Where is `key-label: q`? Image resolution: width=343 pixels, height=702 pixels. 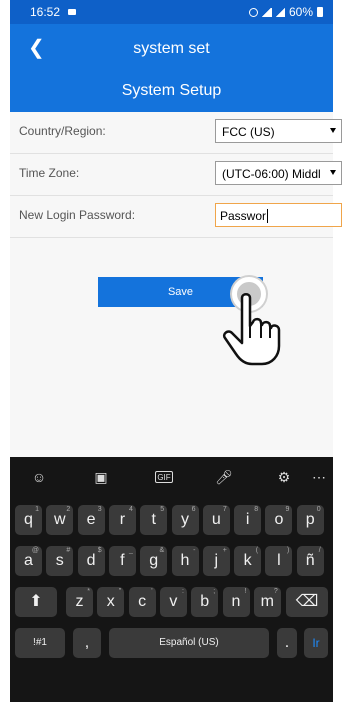 key-label: q is located at coordinates (28, 519).